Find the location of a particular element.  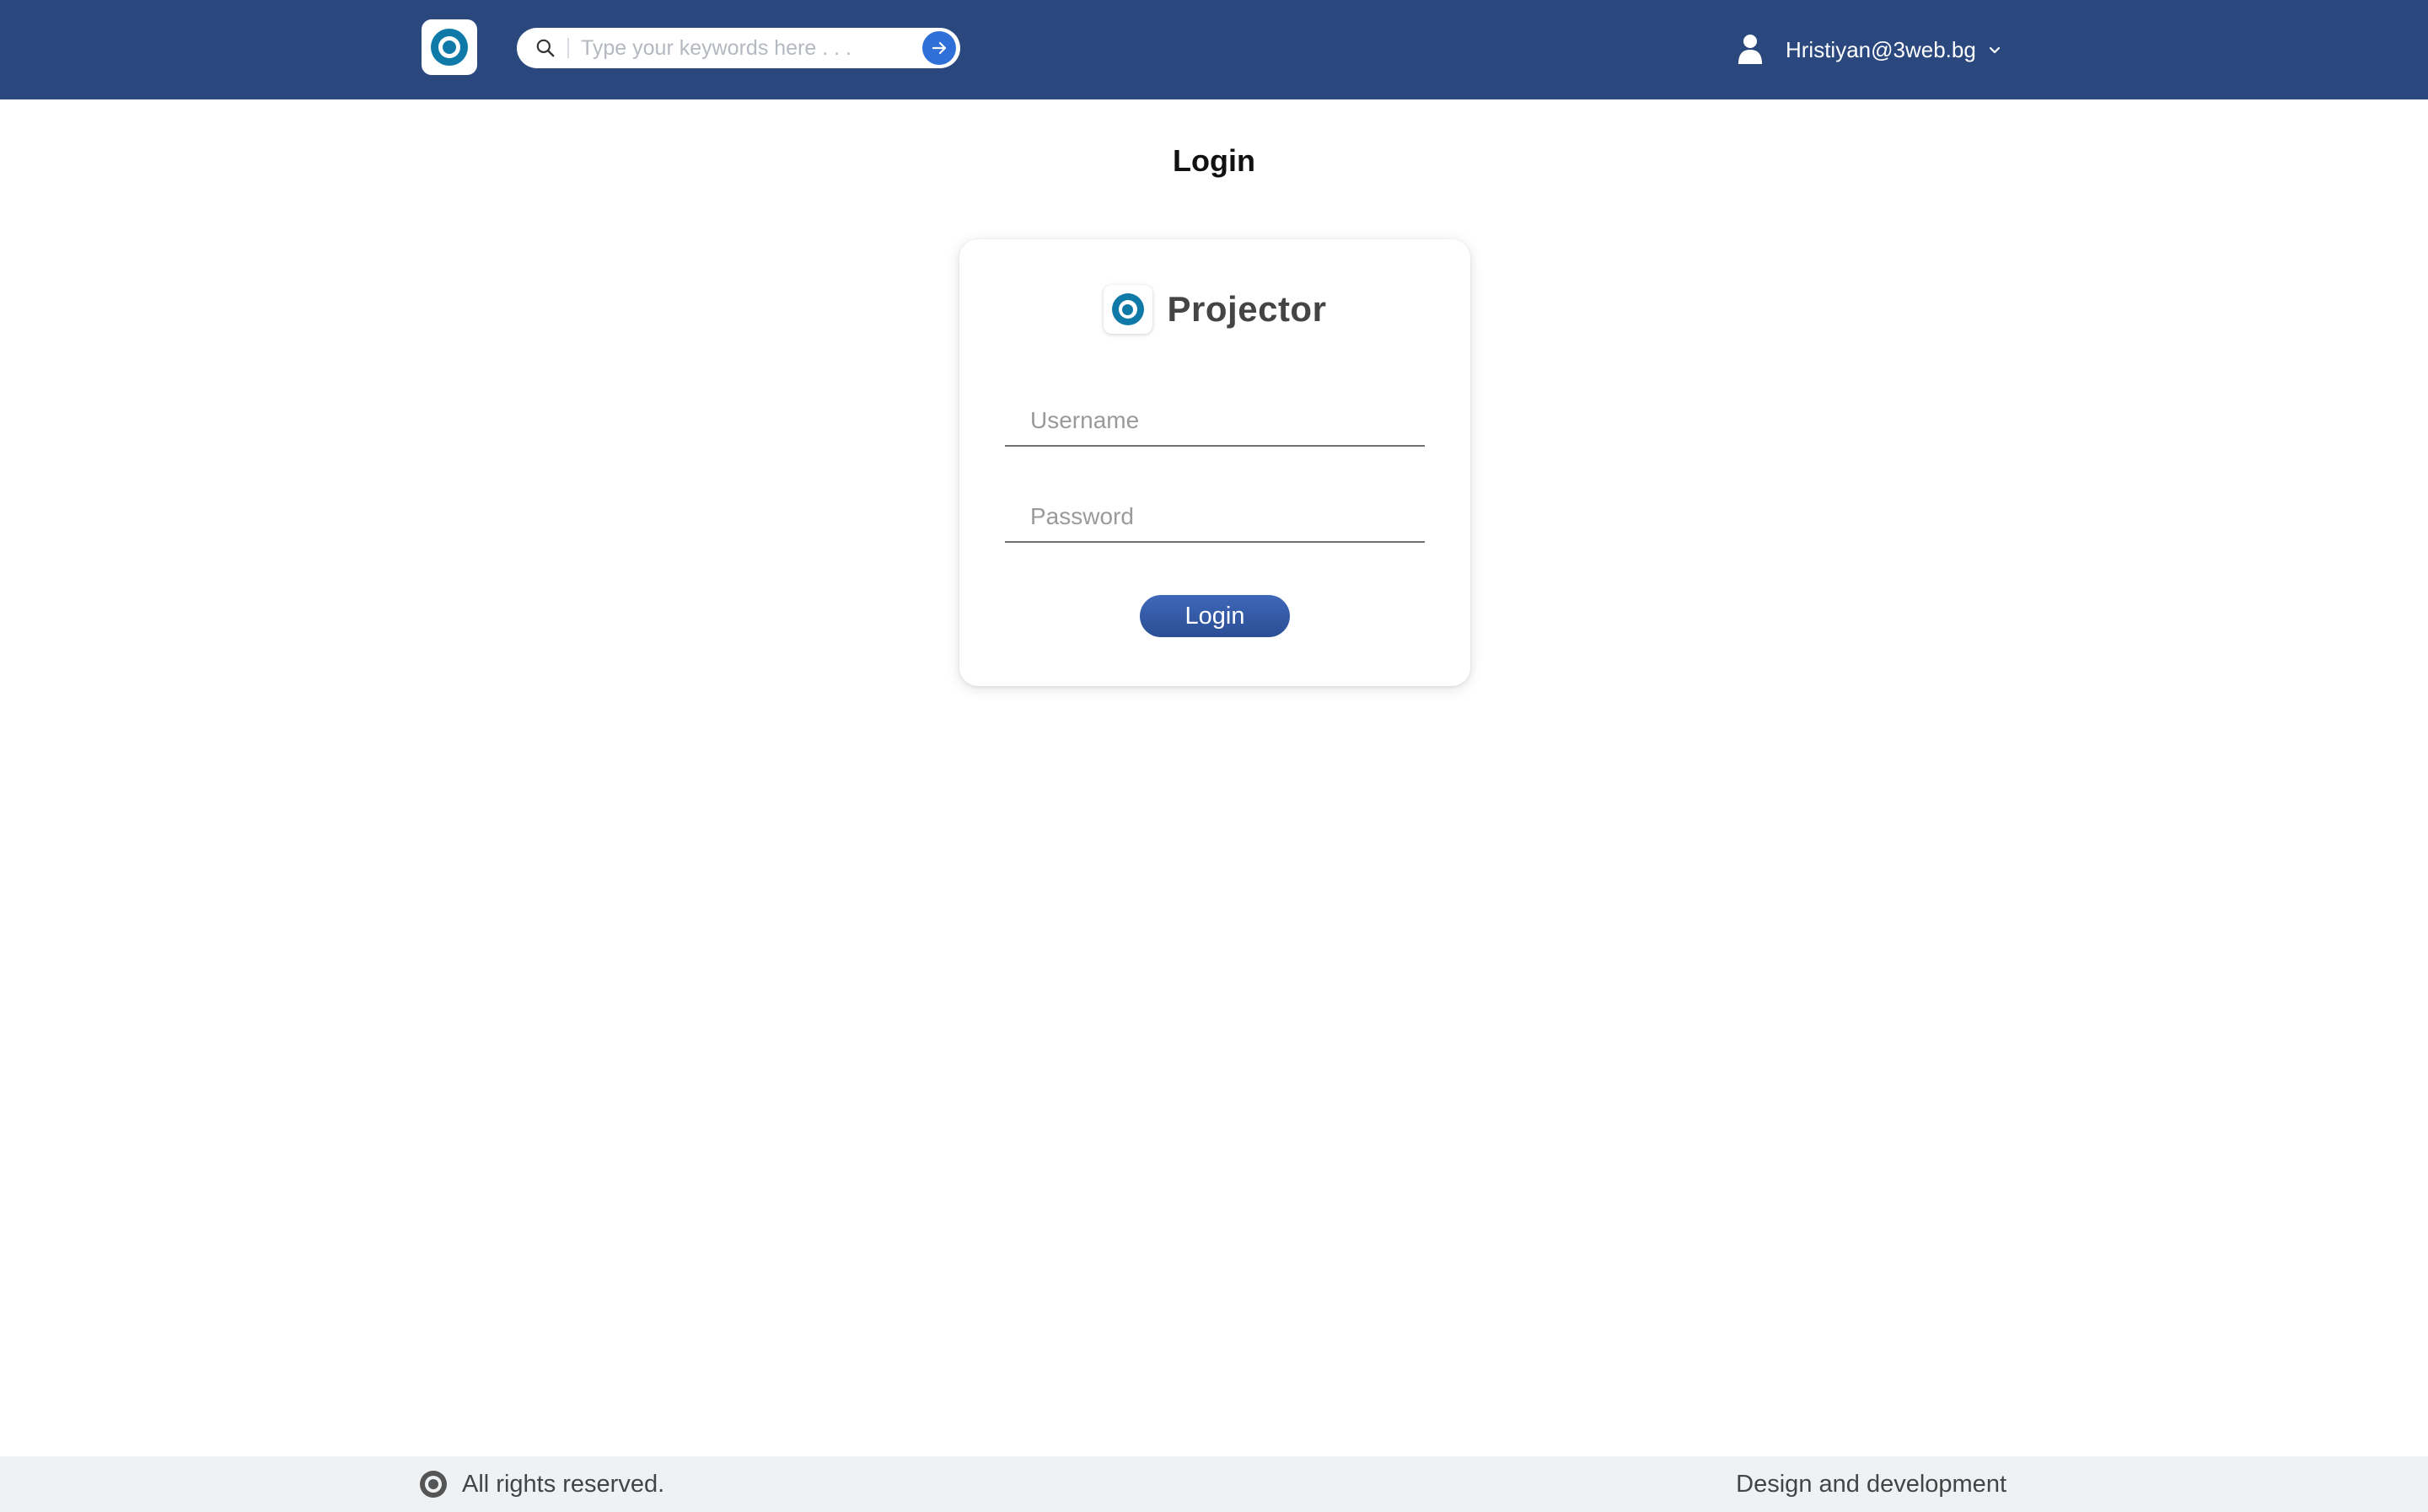

username-field-wrapper is located at coordinates (1215, 417).